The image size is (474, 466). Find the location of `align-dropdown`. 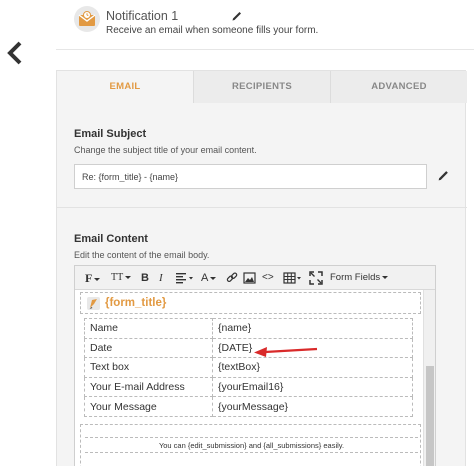

align-dropdown is located at coordinates (185, 278).